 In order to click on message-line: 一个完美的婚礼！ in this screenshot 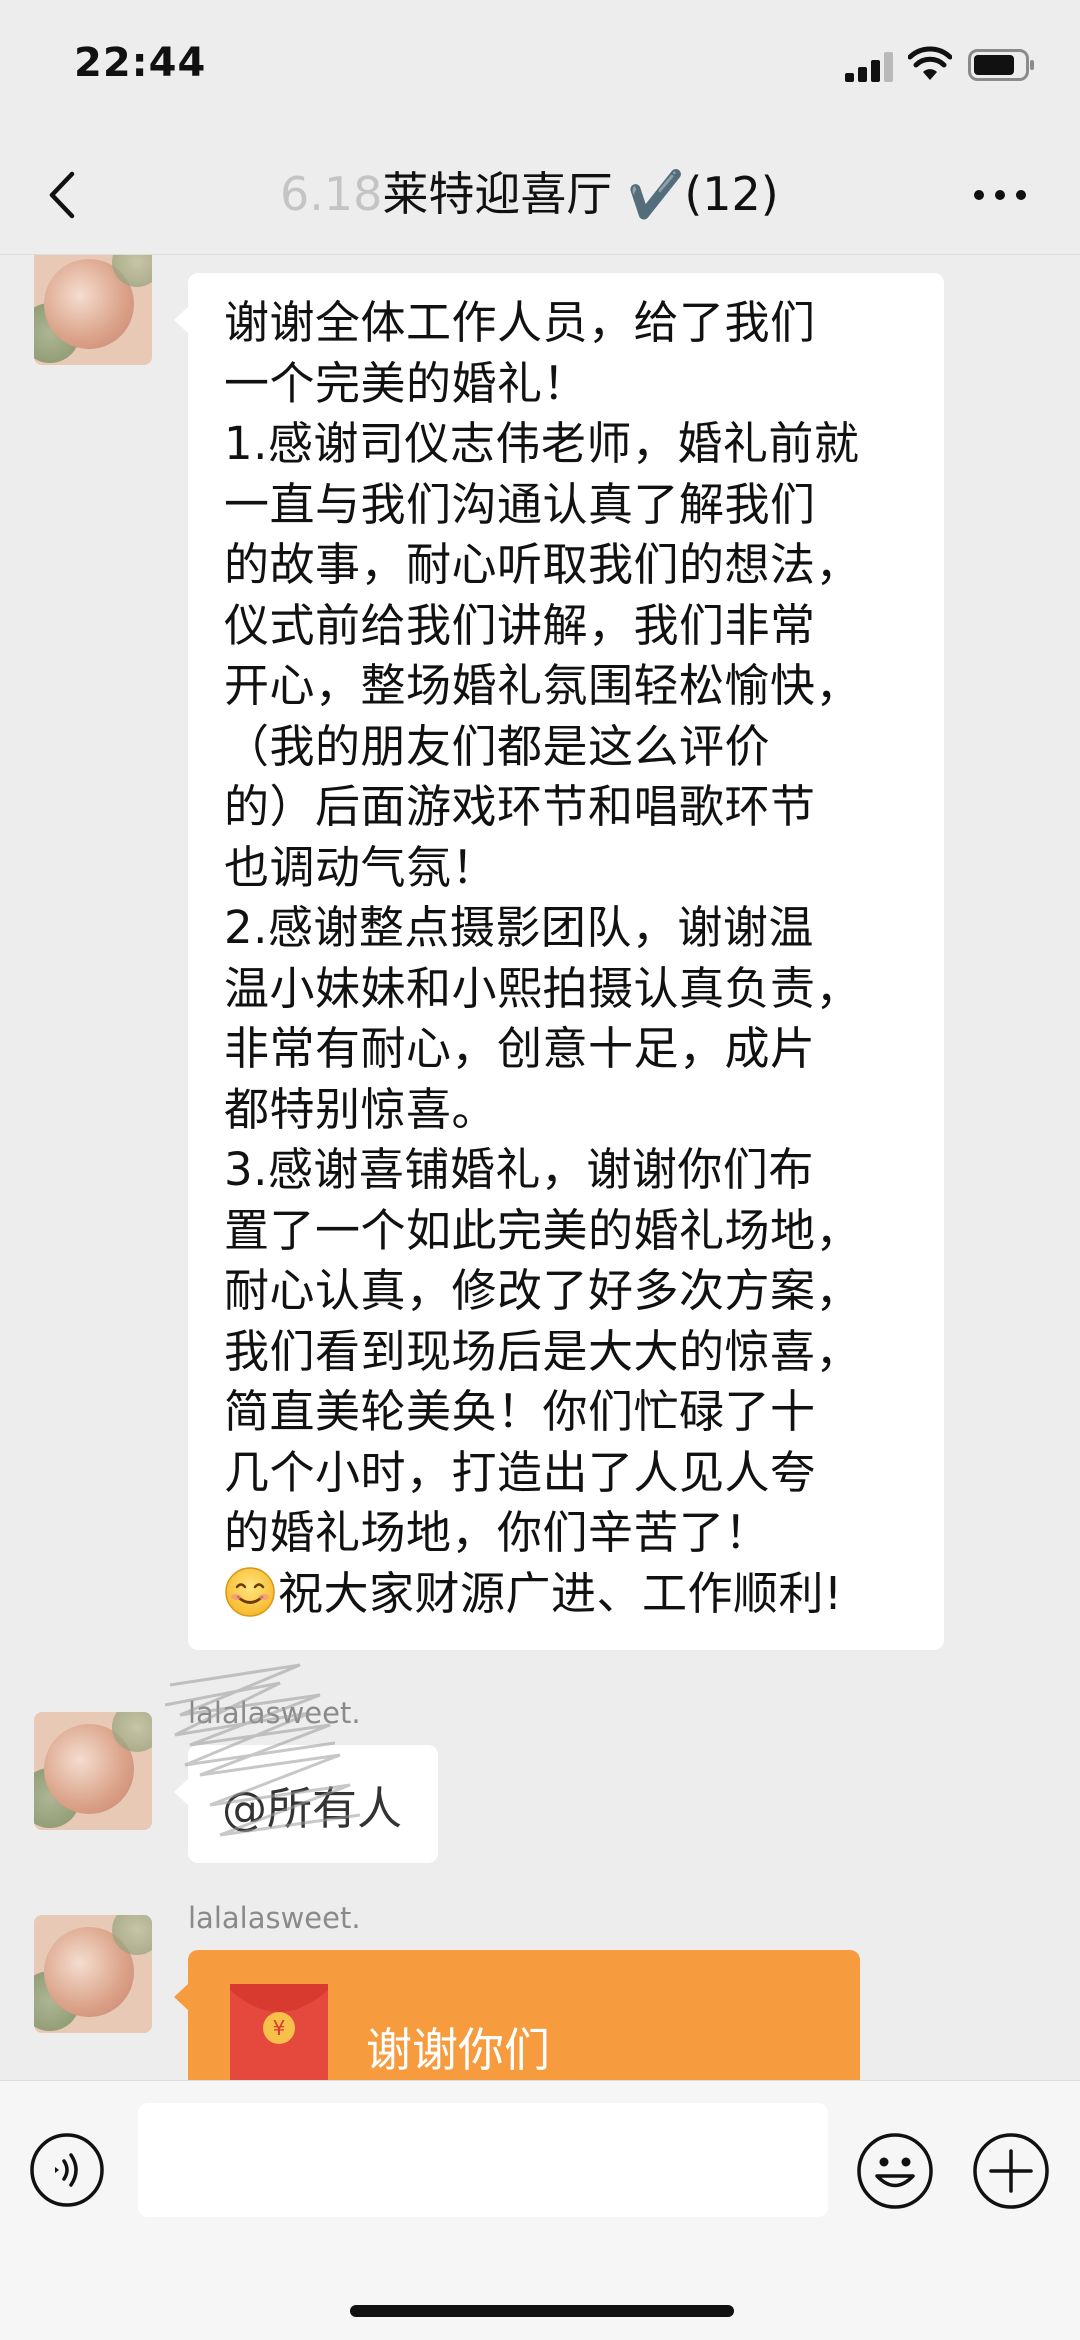, I will do `click(406, 383)`.